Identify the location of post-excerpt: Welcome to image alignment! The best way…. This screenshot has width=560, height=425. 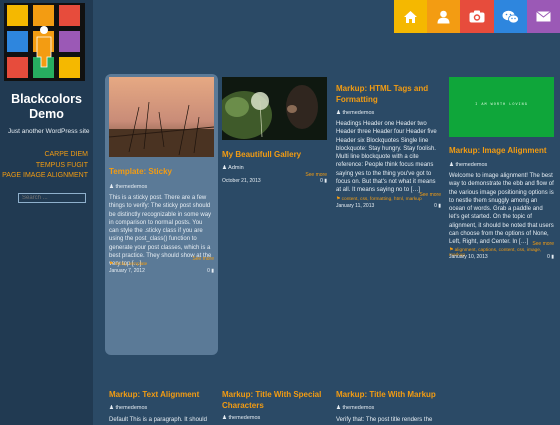
(501, 209).